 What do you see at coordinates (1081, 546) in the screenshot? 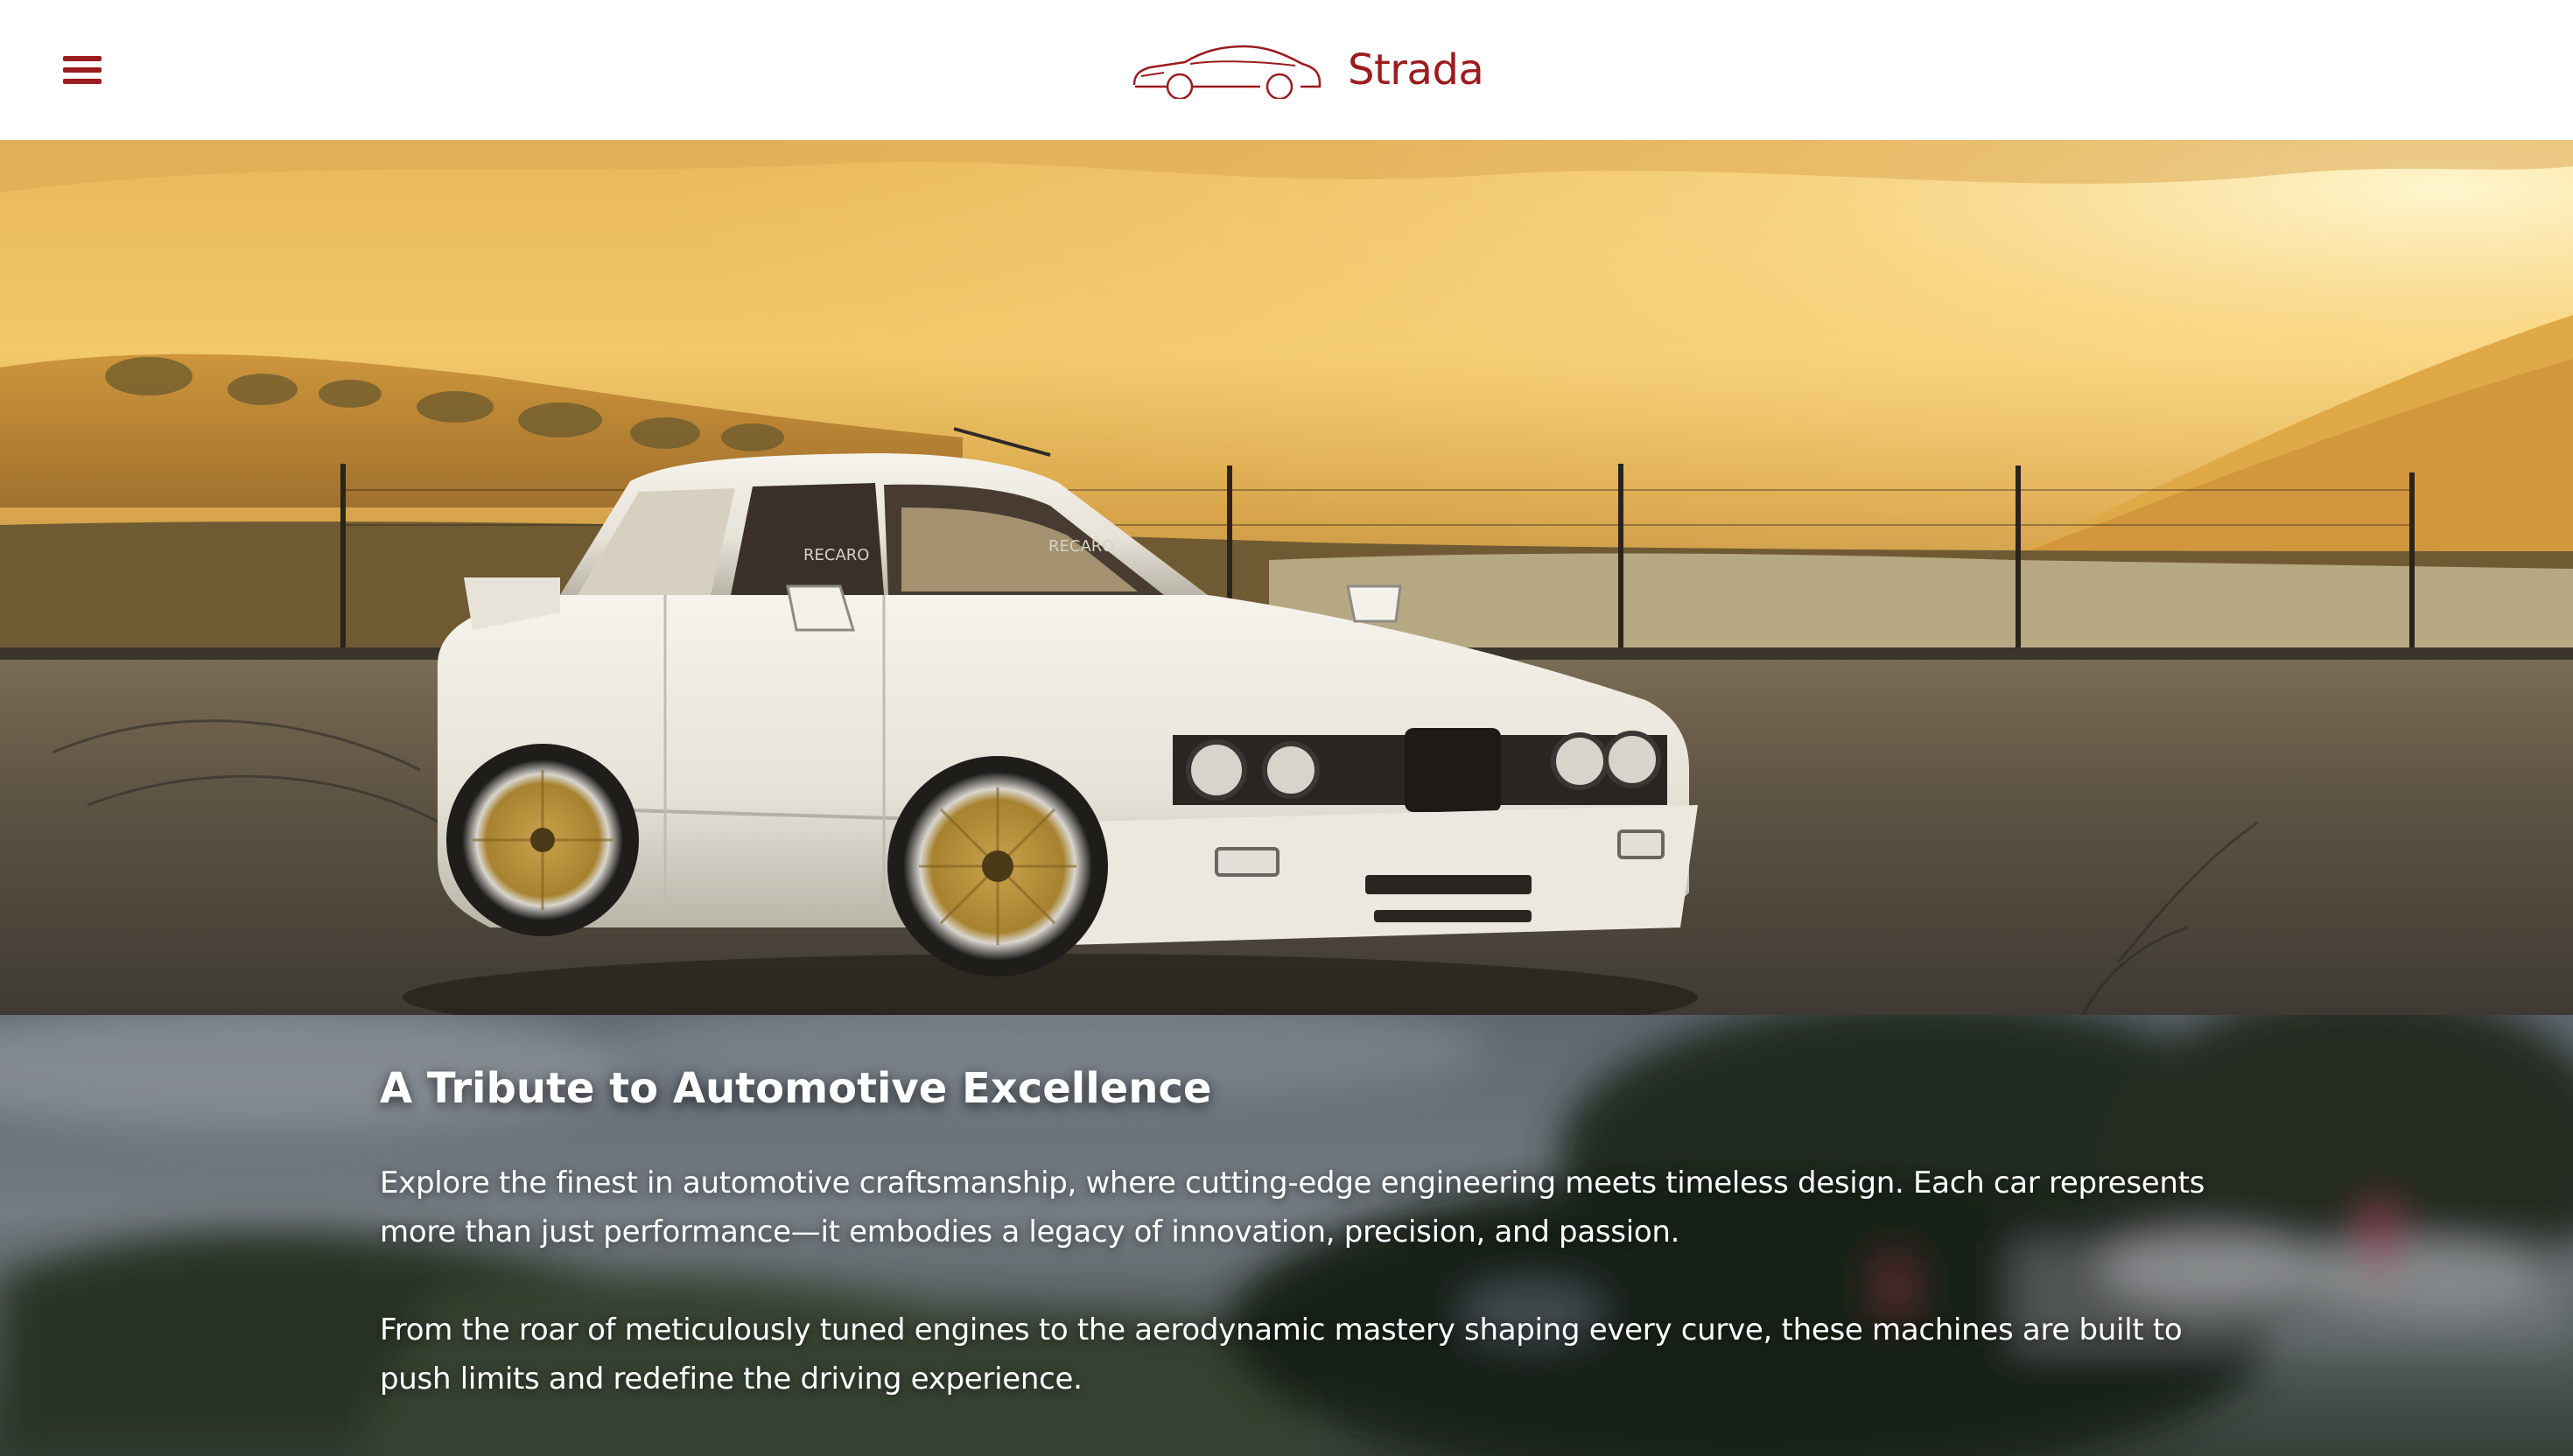
I see `seat-label-right: RECARO` at bounding box center [1081, 546].